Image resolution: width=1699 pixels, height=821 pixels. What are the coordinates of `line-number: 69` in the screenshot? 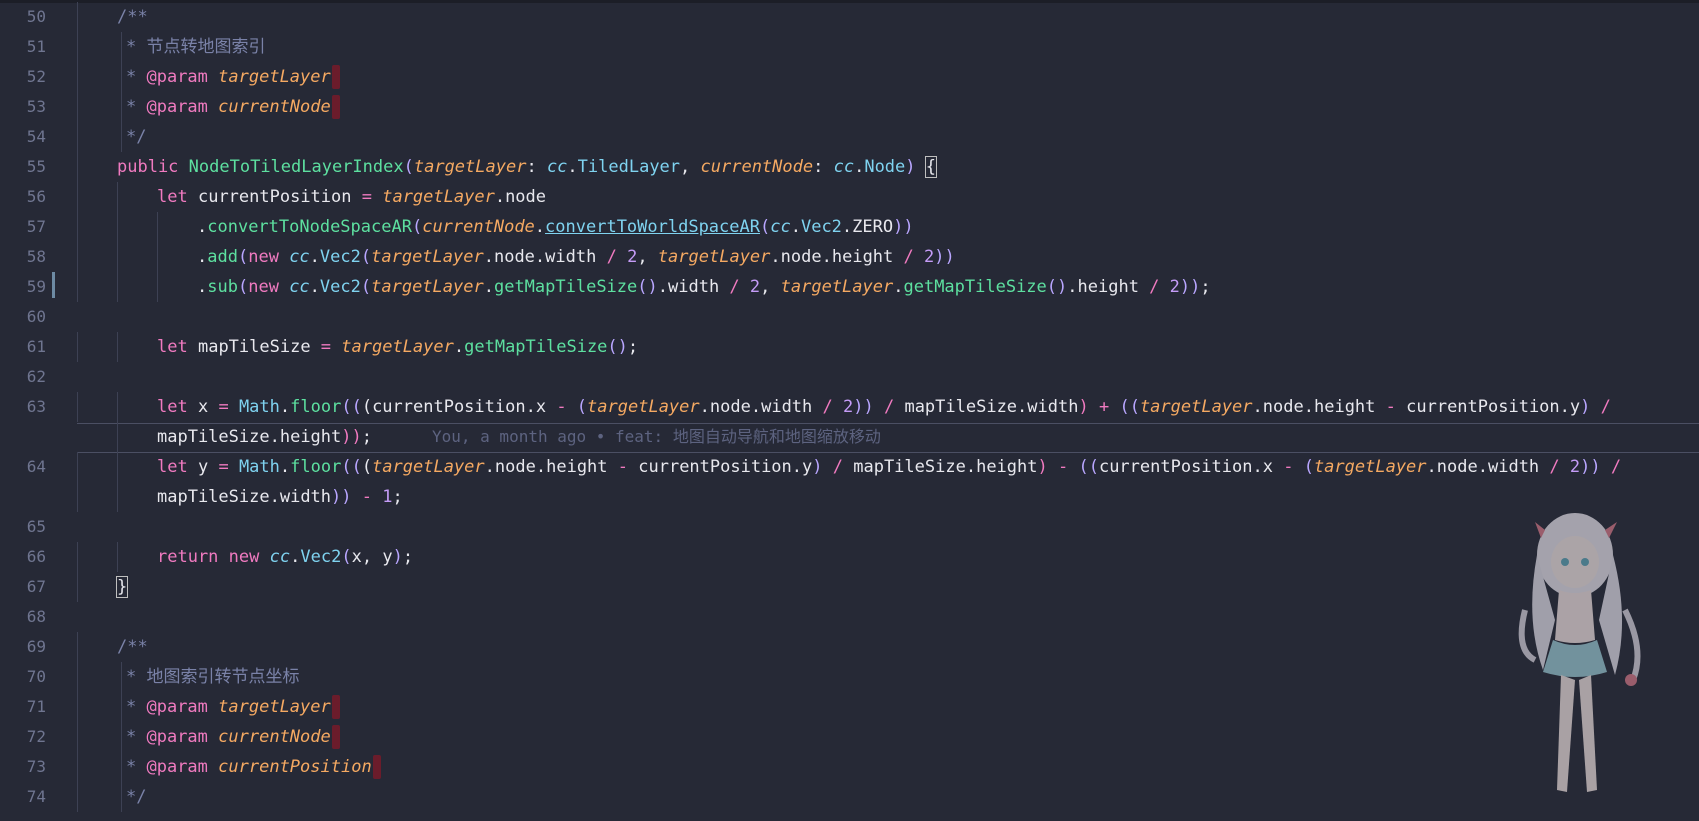 It's located at (36, 646).